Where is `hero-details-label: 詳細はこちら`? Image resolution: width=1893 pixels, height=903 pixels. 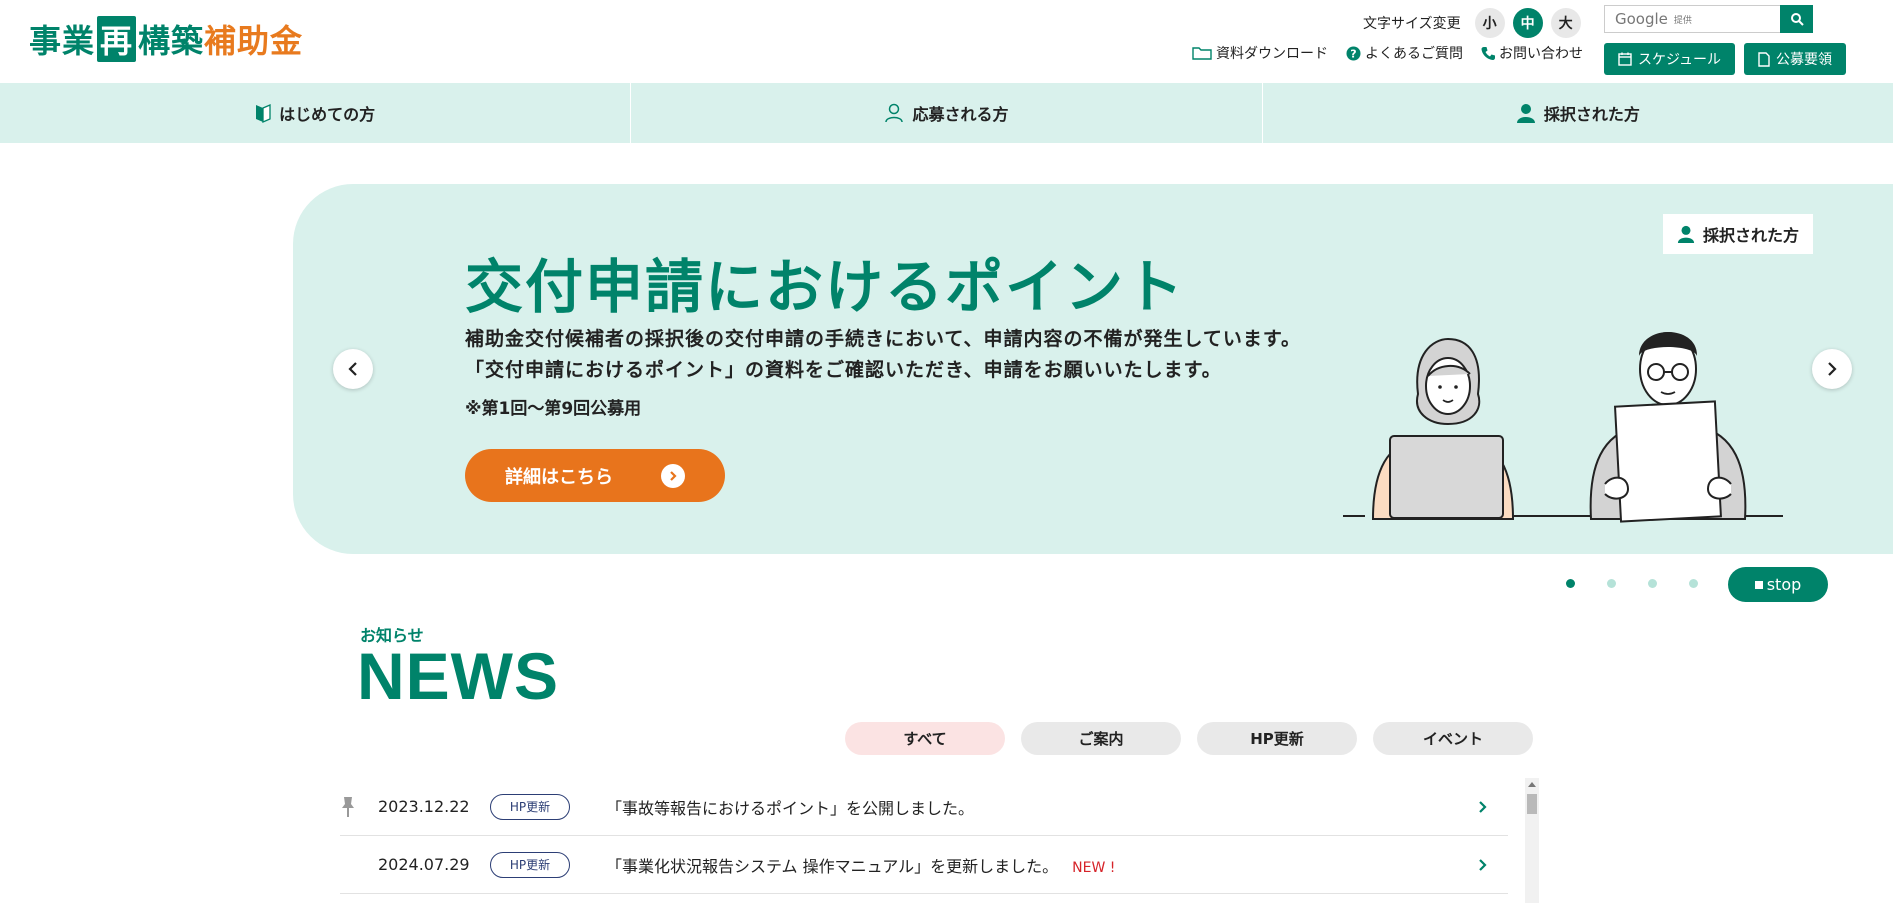
hero-details-label: 詳細はこちら is located at coordinates (559, 477).